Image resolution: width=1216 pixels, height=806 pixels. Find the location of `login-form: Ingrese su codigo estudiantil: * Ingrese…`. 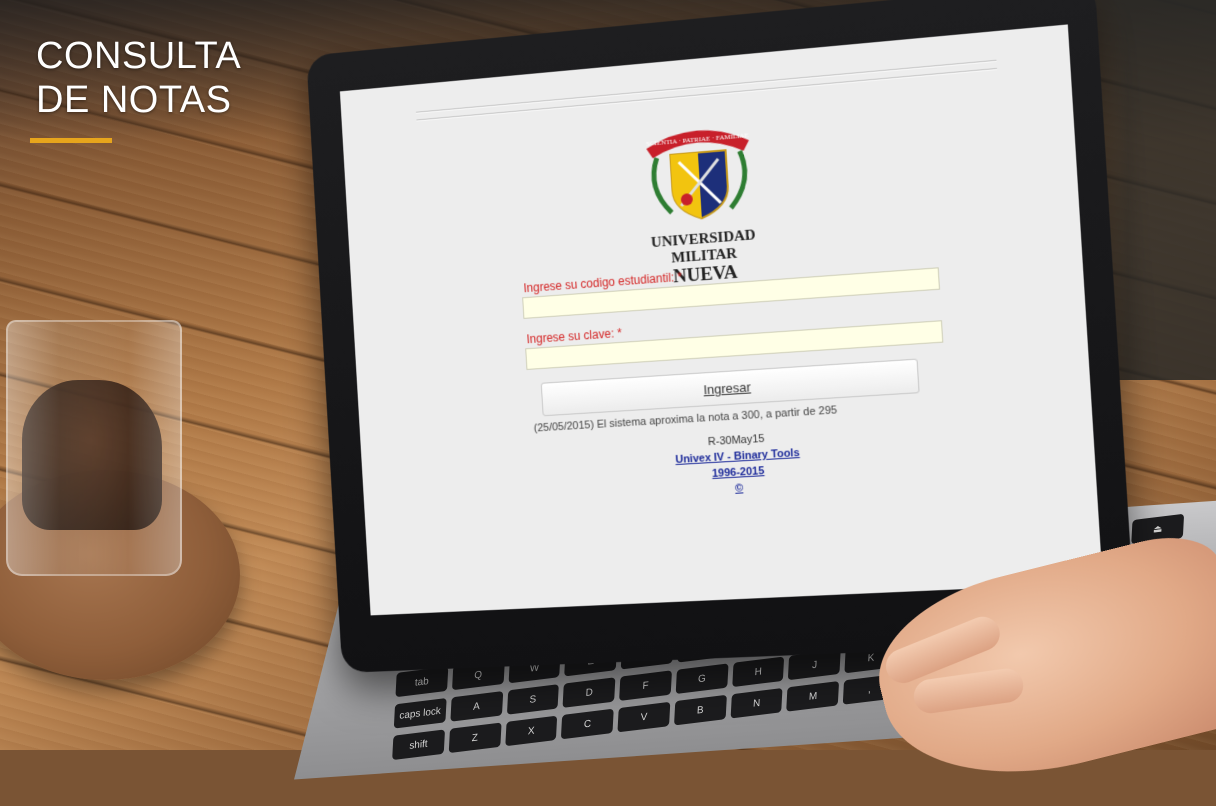

login-form: Ingrese su codigo estudiantil: * Ingrese… is located at coordinates (736, 379).